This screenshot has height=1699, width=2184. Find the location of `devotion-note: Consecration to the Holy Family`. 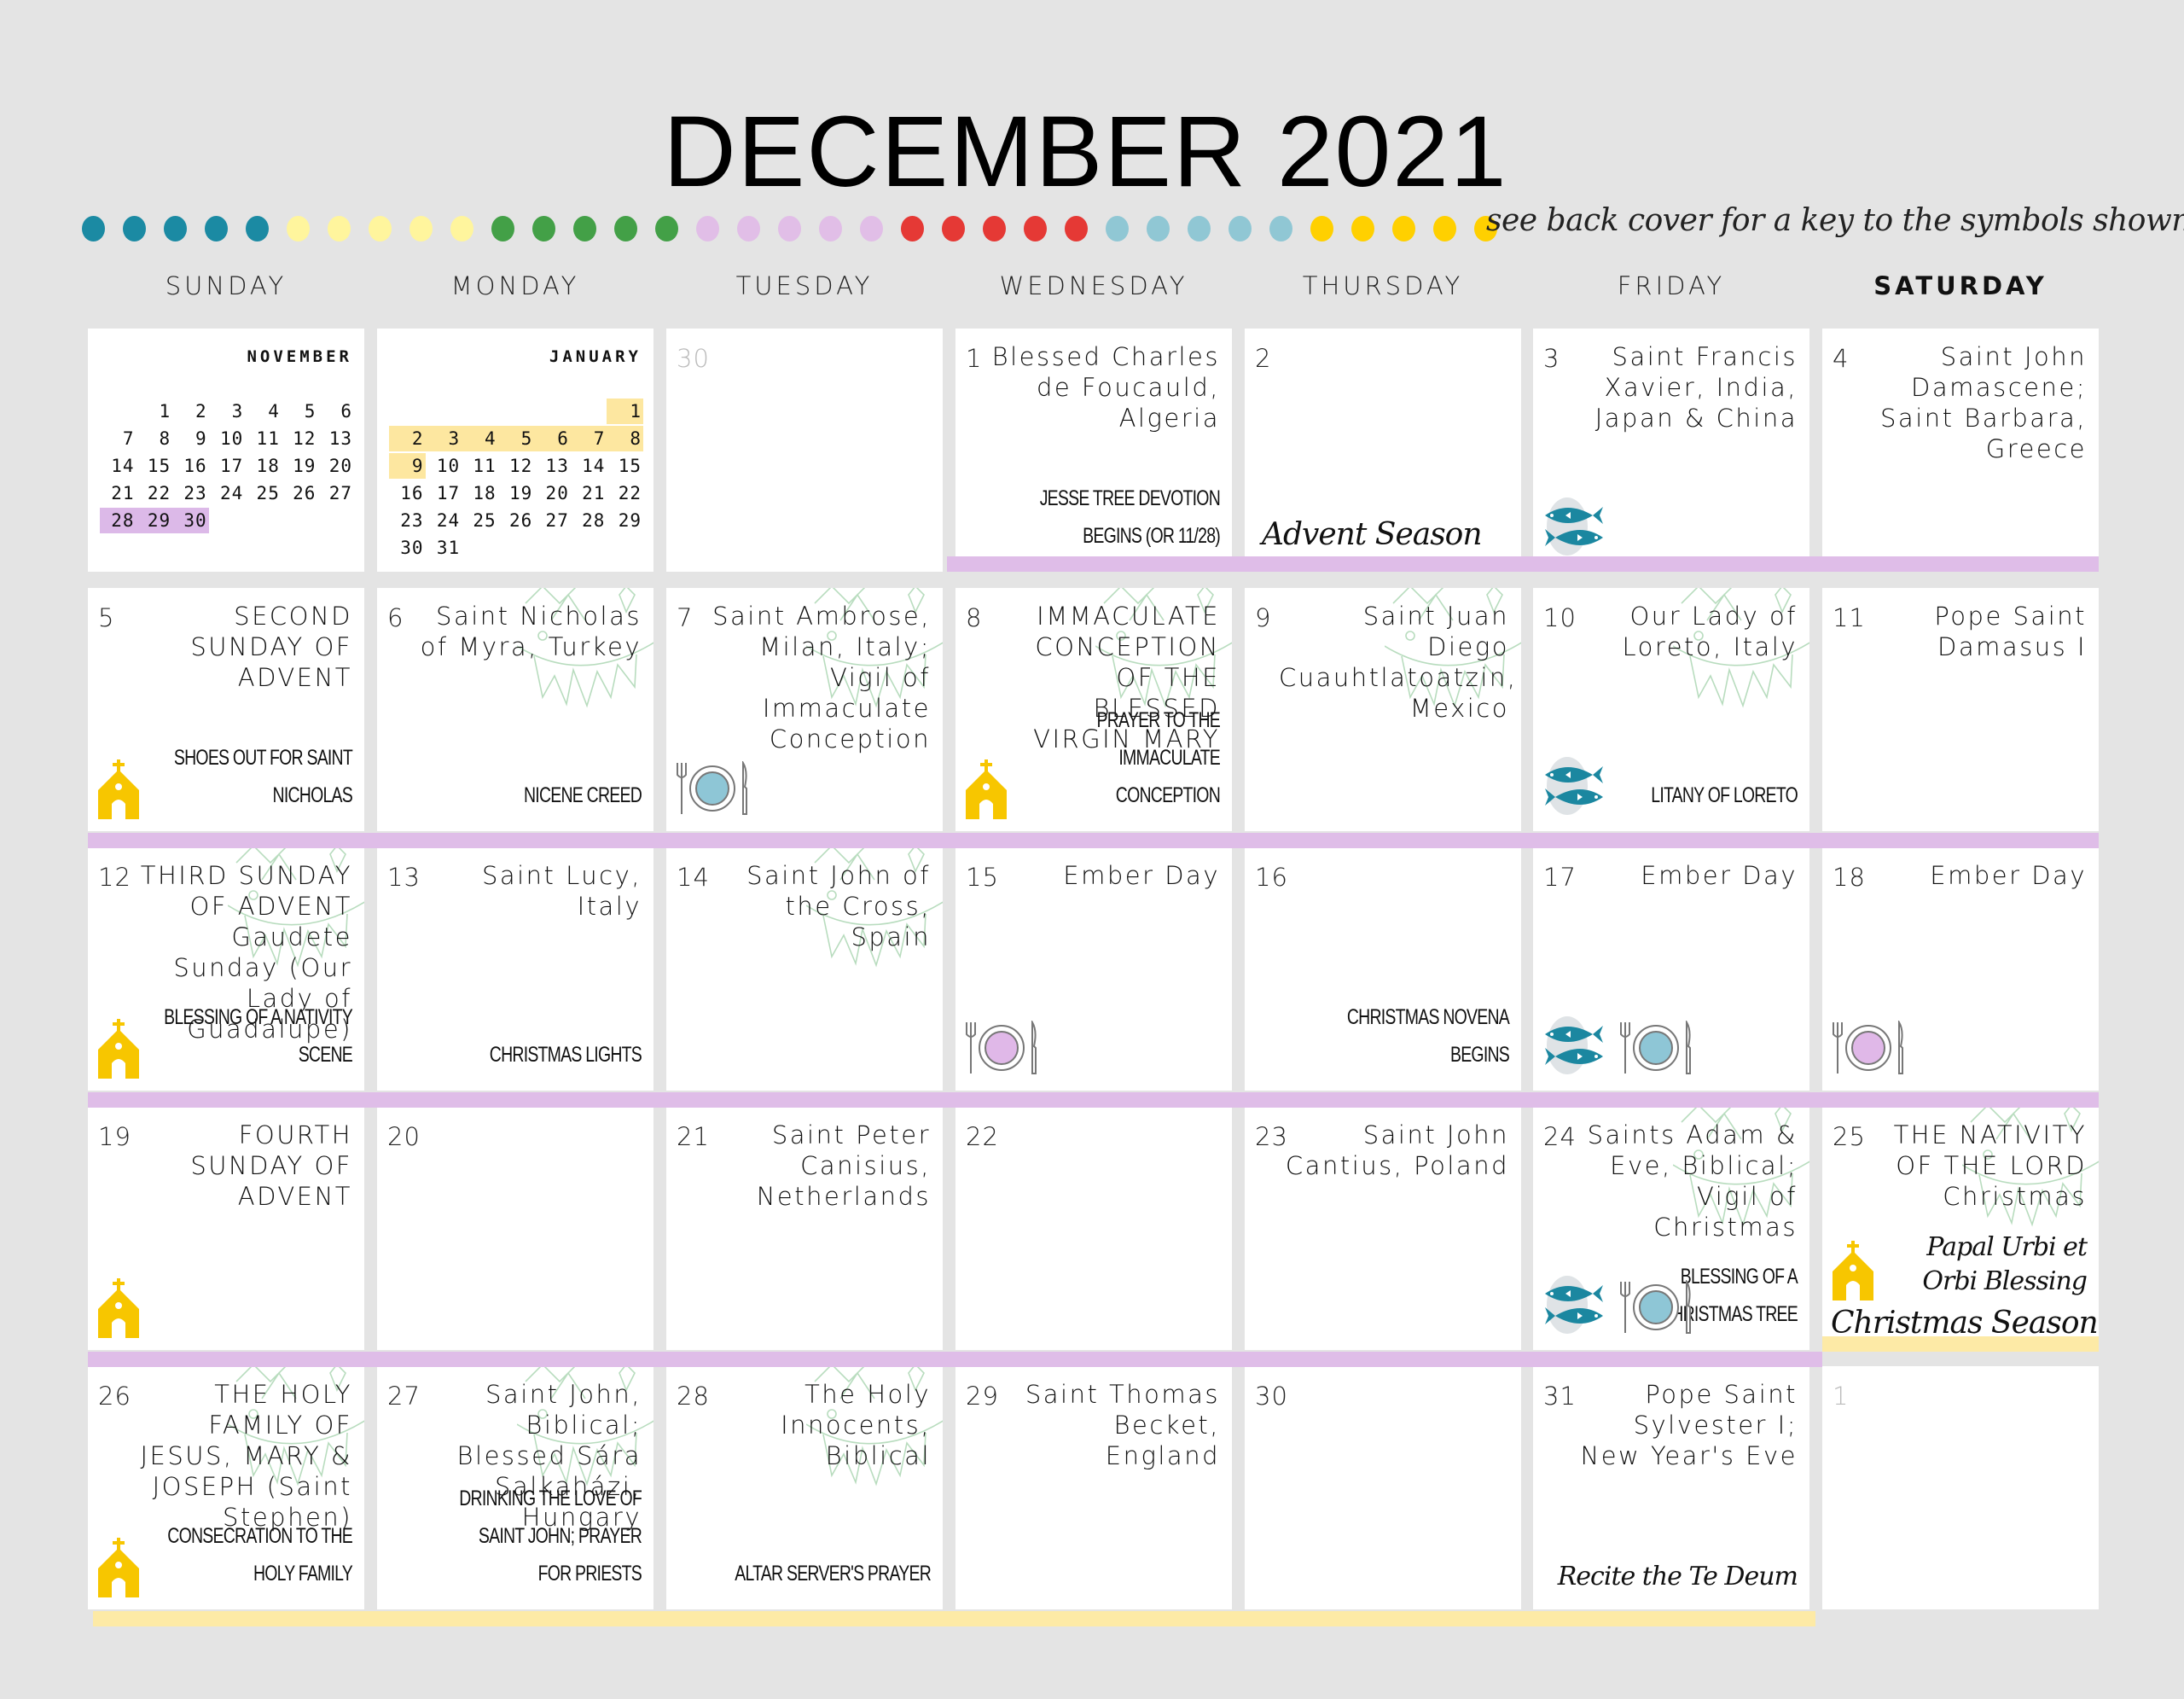

devotion-note: Consecration to the Holy Family is located at coordinates (259, 1555).